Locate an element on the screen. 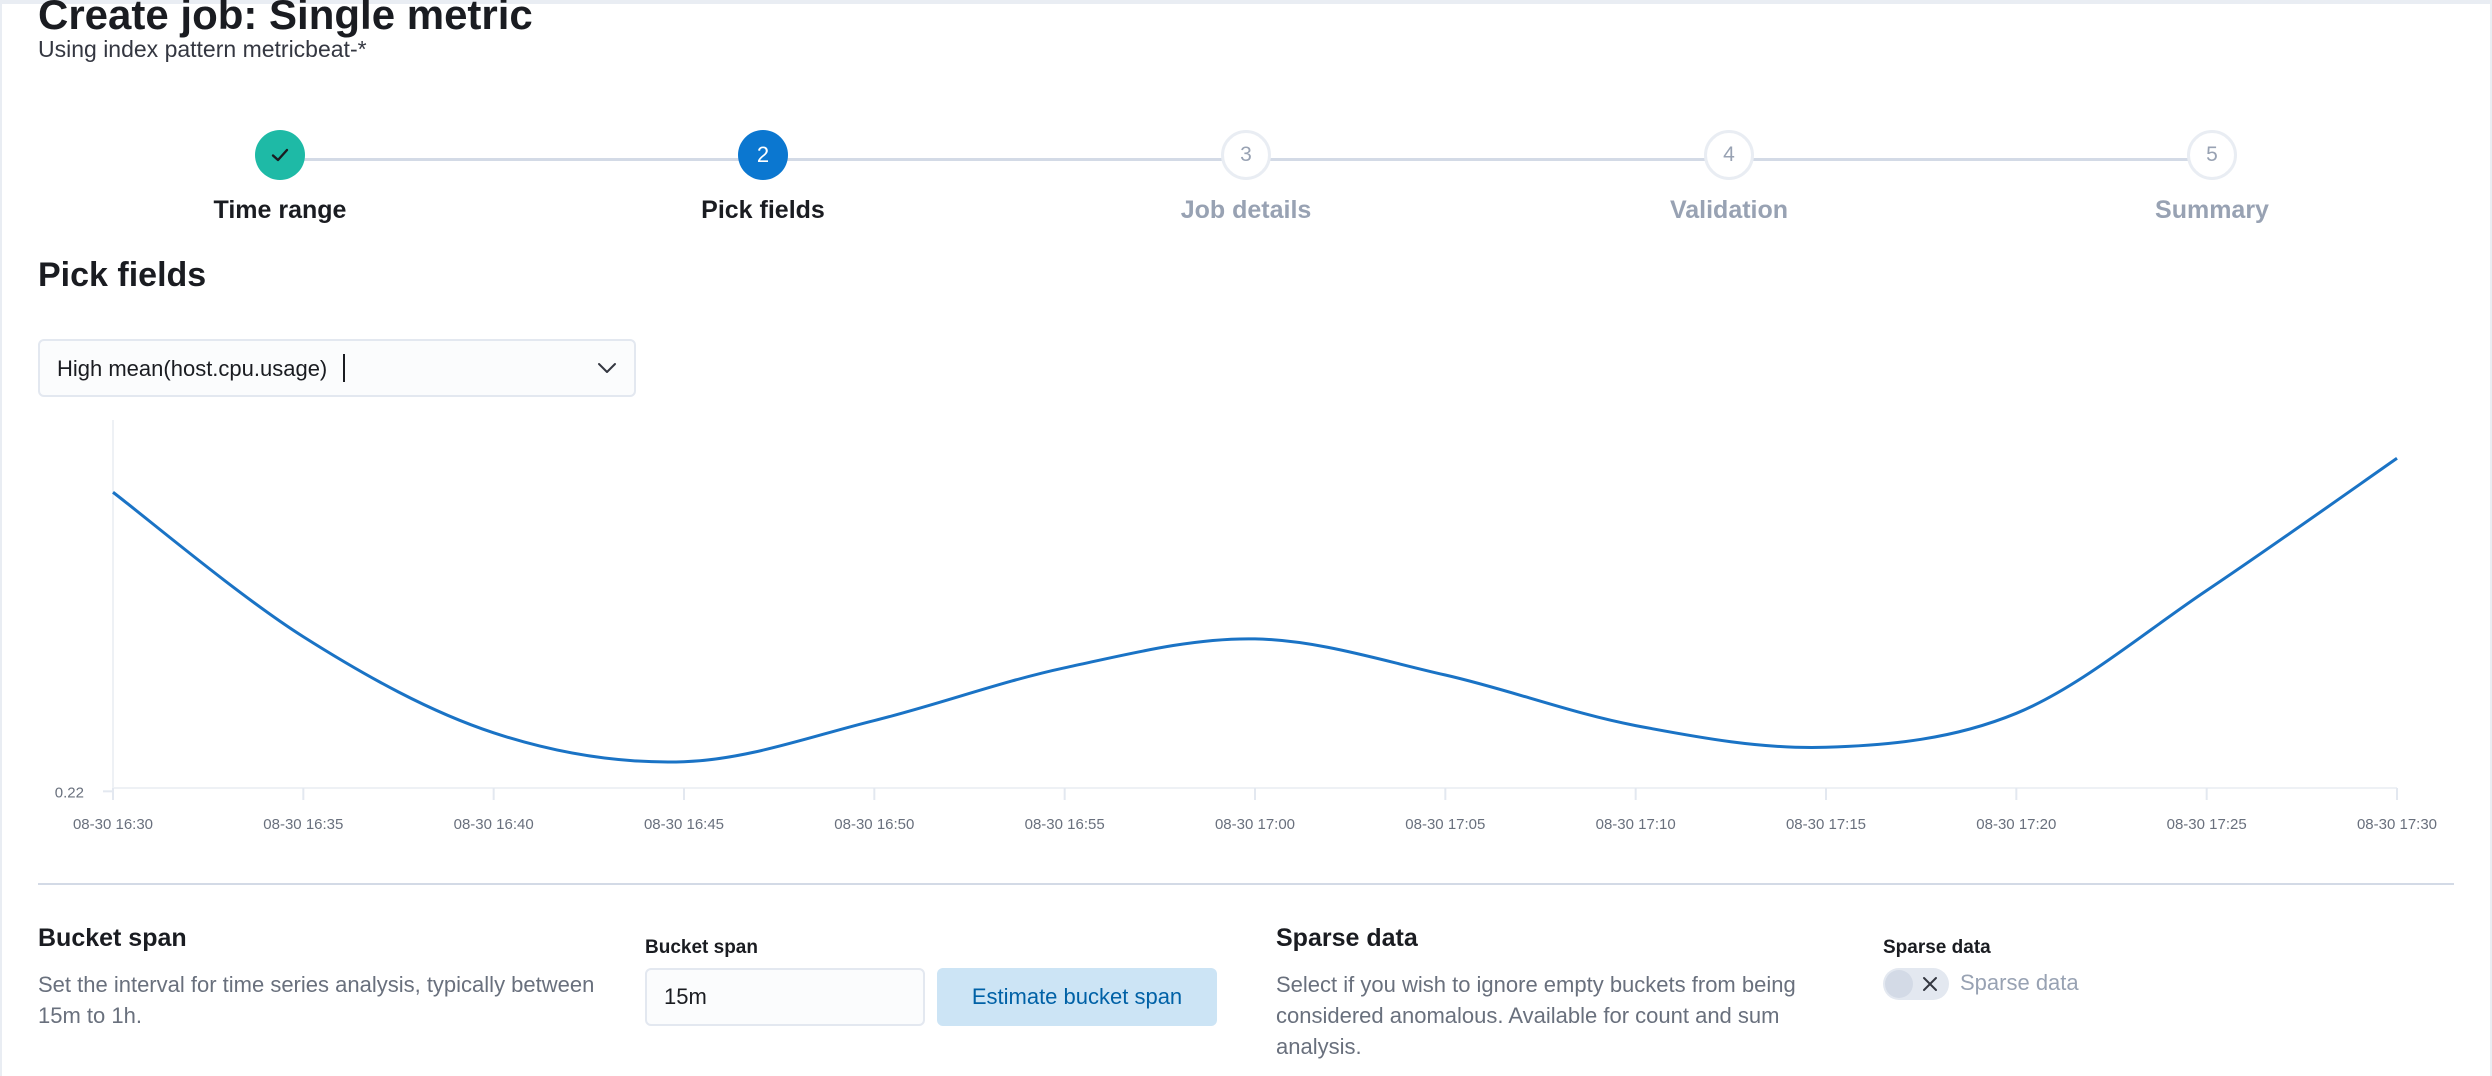 Image resolution: width=2492 pixels, height=1076 pixels. step-label: Job details is located at coordinates (1246, 210).